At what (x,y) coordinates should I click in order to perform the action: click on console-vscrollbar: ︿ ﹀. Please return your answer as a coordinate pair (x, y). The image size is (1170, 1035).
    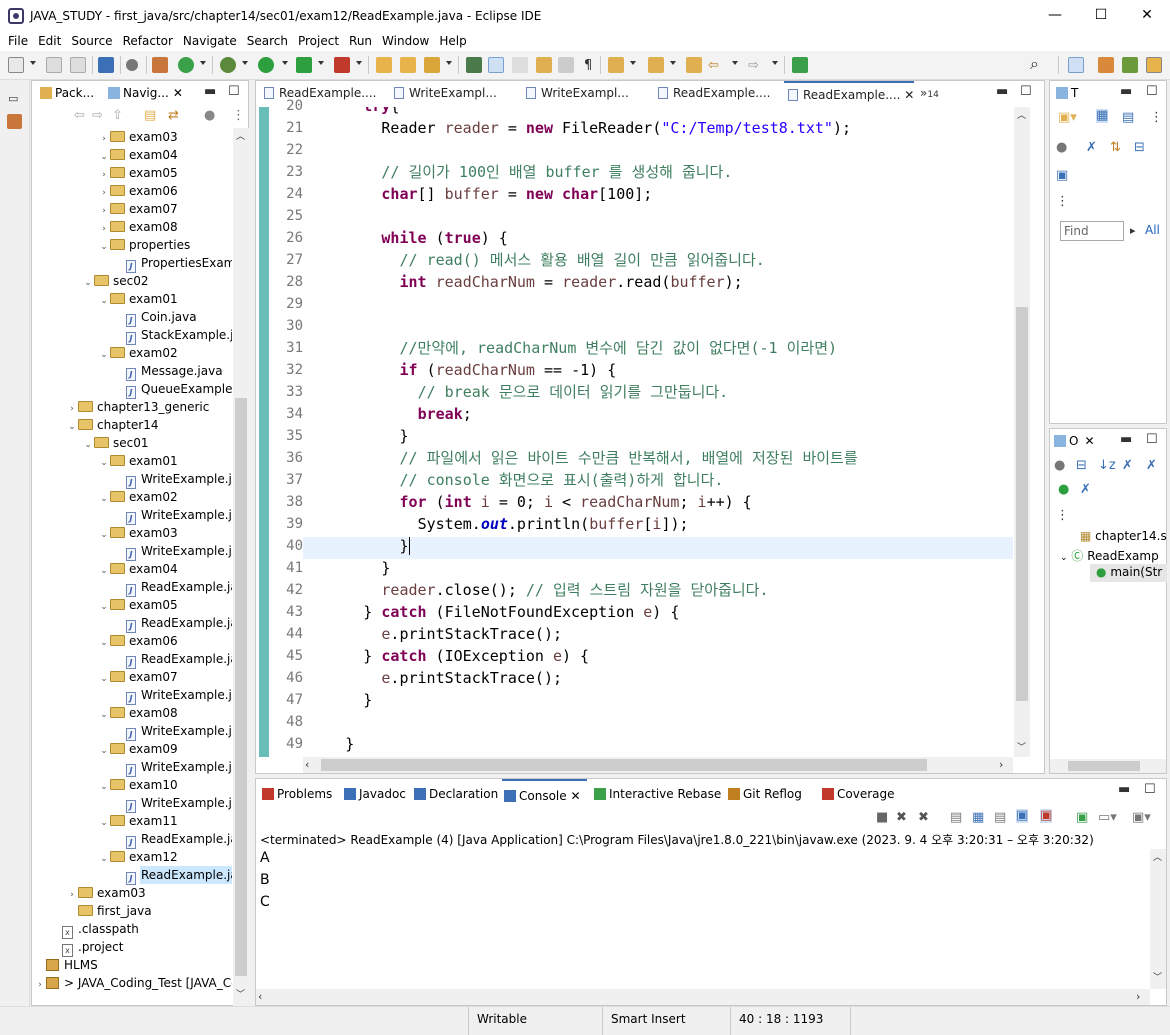
    Looking at the image, I should click on (1158, 919).